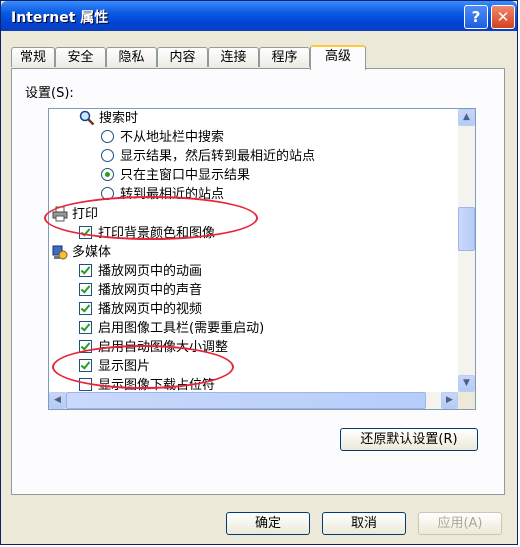 The width and height of the screenshot is (520, 547). Describe the element at coordinates (233, 57) in the screenshot. I see `tab-connections: 连接` at that location.